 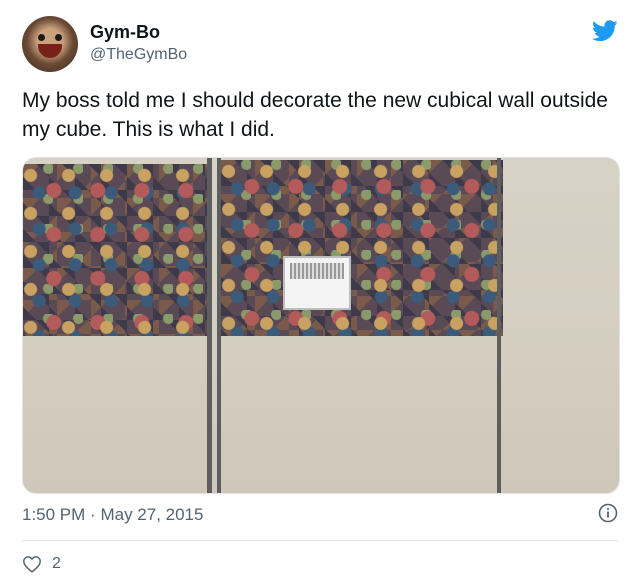 I want to click on avatar-mouth, so click(x=50, y=51).